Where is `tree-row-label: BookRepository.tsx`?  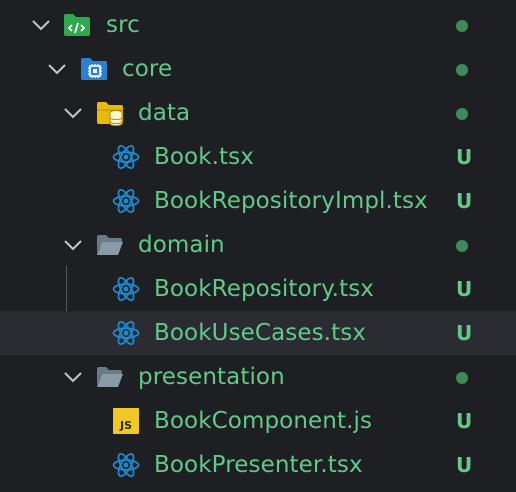
tree-row-label: BookRepository.tsx is located at coordinates (264, 289).